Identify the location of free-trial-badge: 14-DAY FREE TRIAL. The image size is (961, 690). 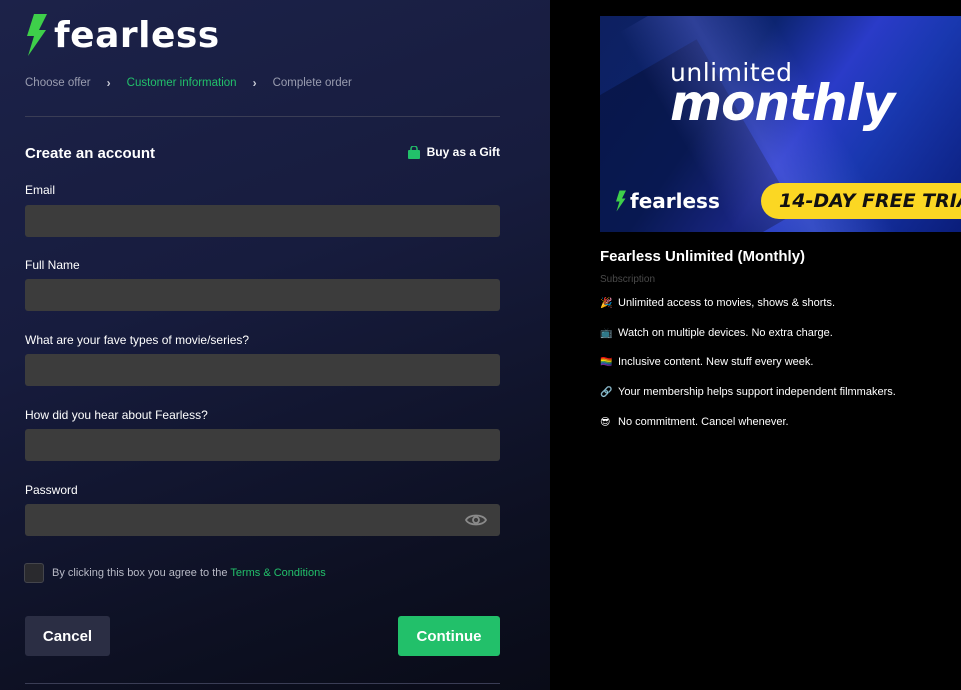
(861, 201).